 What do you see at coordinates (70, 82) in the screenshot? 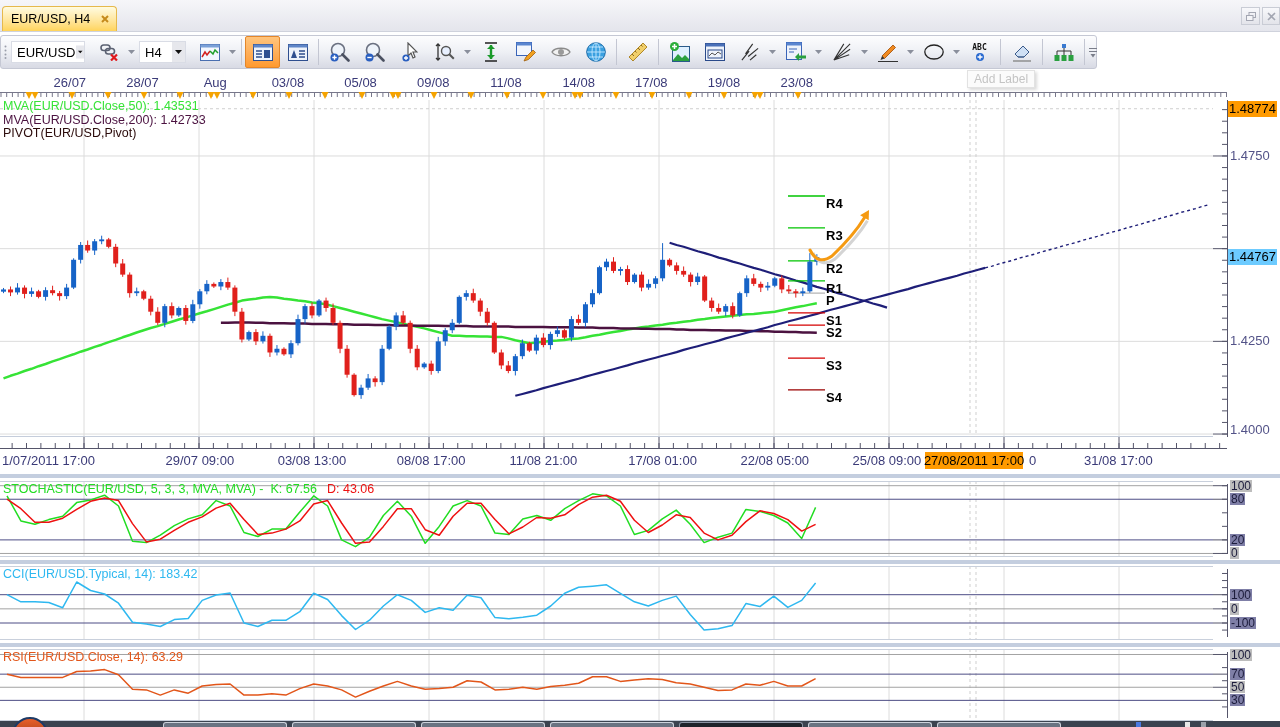
I see `date-label: 26/07` at bounding box center [70, 82].